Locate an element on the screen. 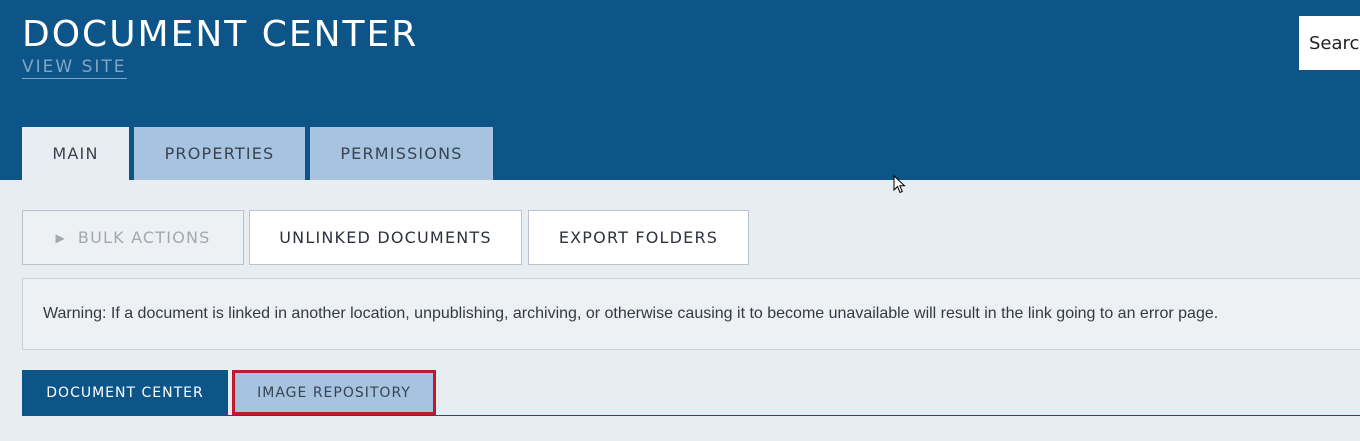 This screenshot has height=441, width=1360. app-title: DOCUMENT CENTER is located at coordinates (220, 34).